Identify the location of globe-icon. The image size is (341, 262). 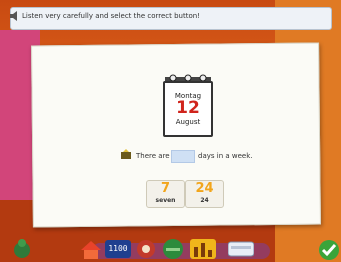
(173, 249).